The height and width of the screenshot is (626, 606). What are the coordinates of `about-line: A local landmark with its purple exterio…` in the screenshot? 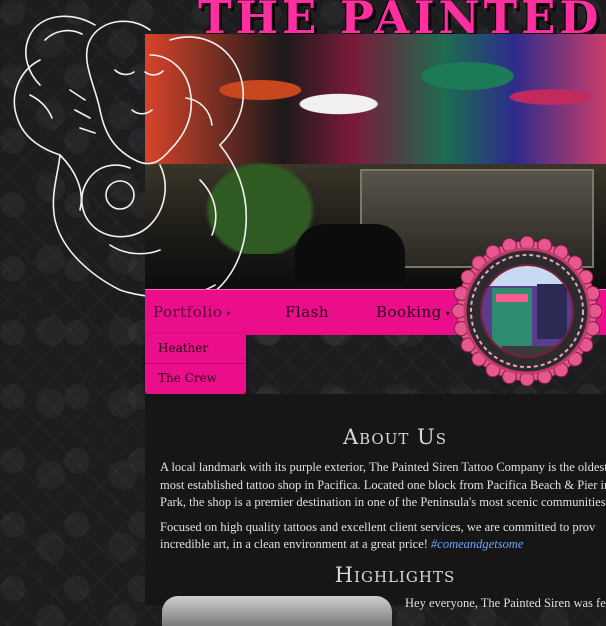 It's located at (383, 467).